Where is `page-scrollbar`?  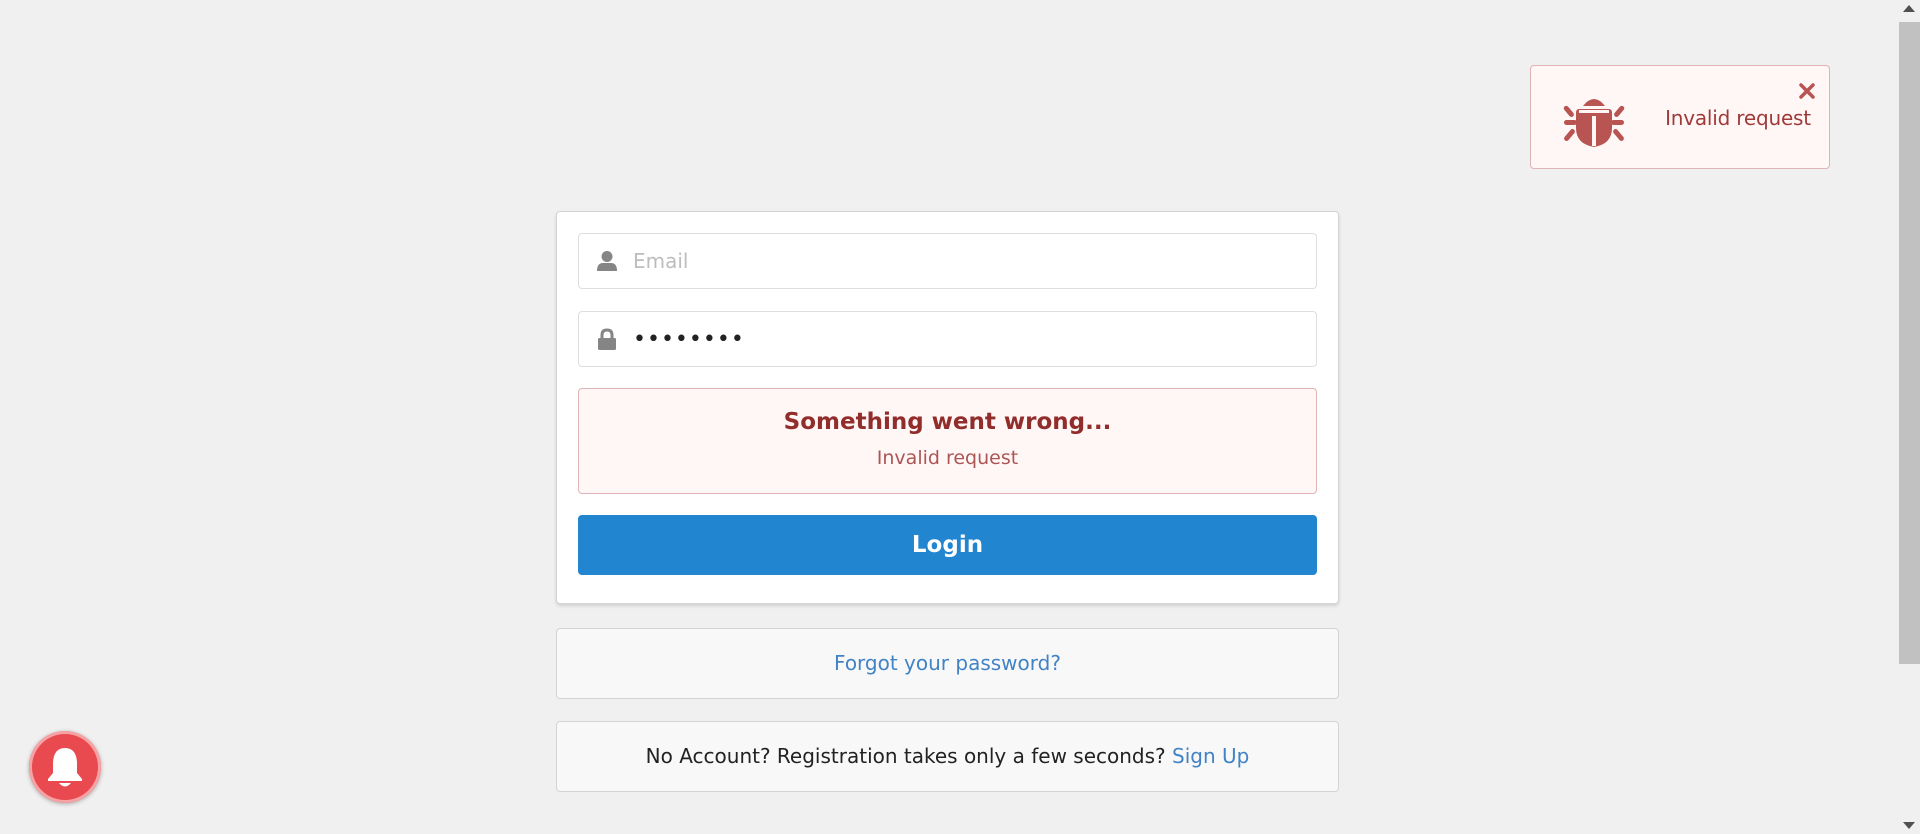
page-scrollbar is located at coordinates (1908, 417).